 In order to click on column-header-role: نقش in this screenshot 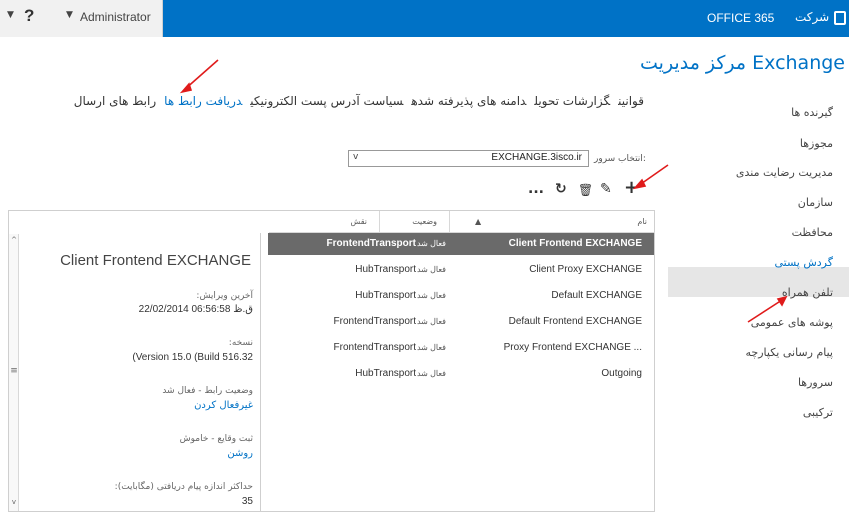, I will do `click(359, 221)`.